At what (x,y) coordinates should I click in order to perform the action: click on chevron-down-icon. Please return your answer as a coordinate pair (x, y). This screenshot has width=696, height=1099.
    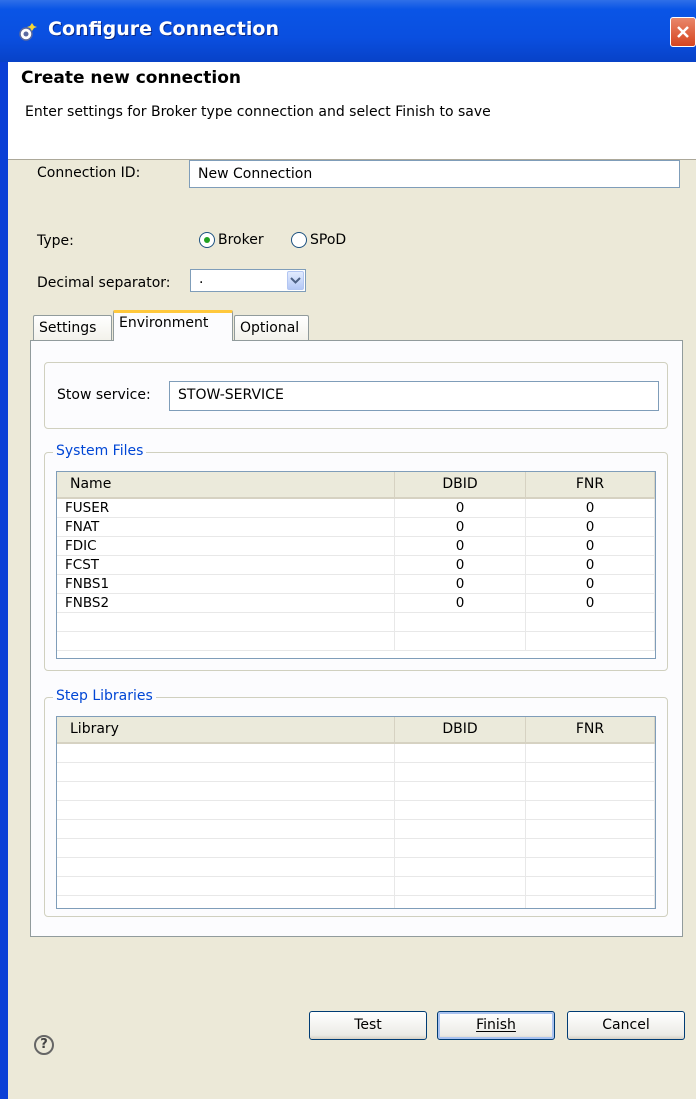
    Looking at the image, I should click on (295, 280).